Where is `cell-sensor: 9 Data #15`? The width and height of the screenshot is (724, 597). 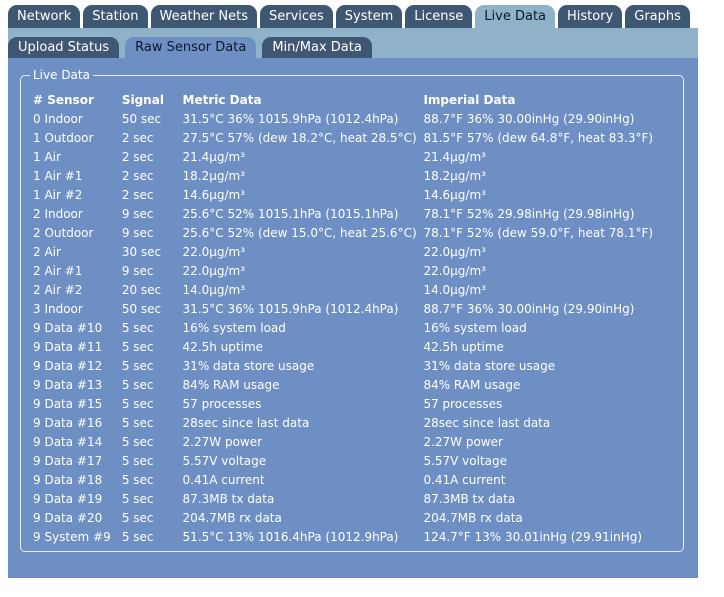
cell-sensor: 9 Data #15 is located at coordinates (68, 403).